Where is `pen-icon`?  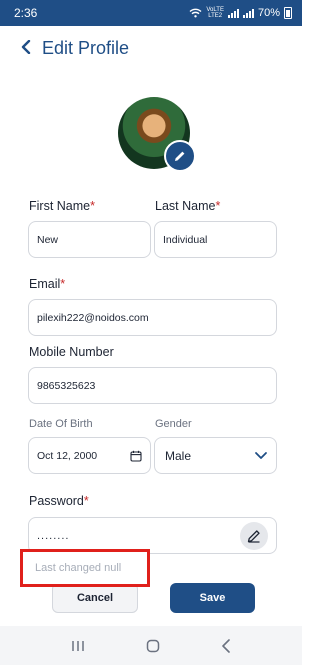 pen-icon is located at coordinates (253, 536).